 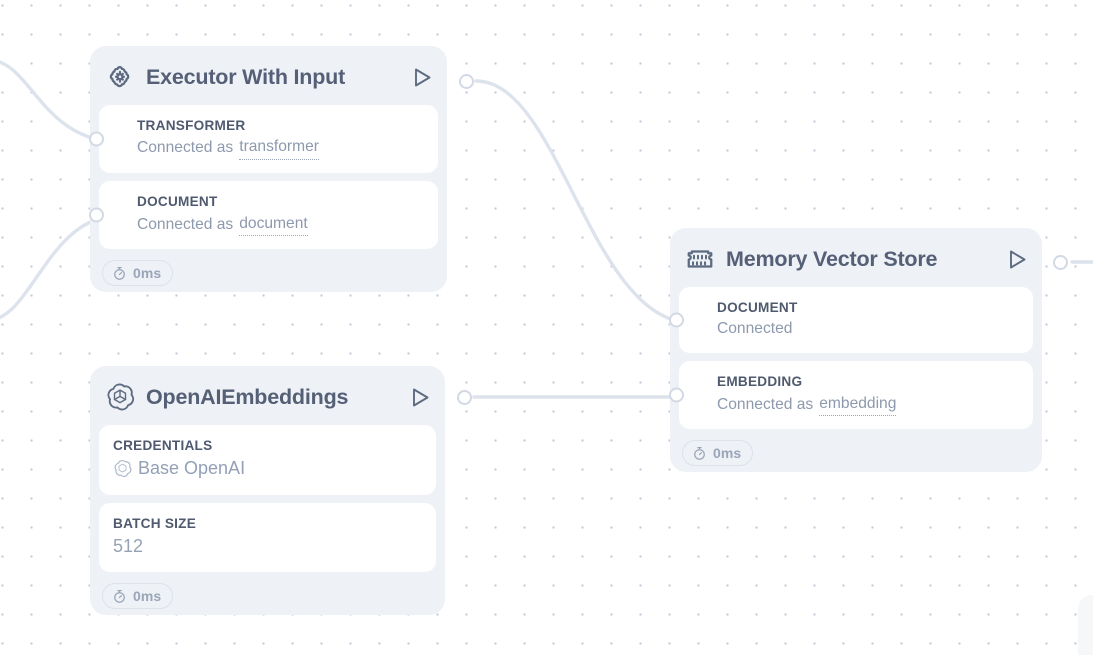 I want to click on row-value: 512, so click(x=267, y=546).